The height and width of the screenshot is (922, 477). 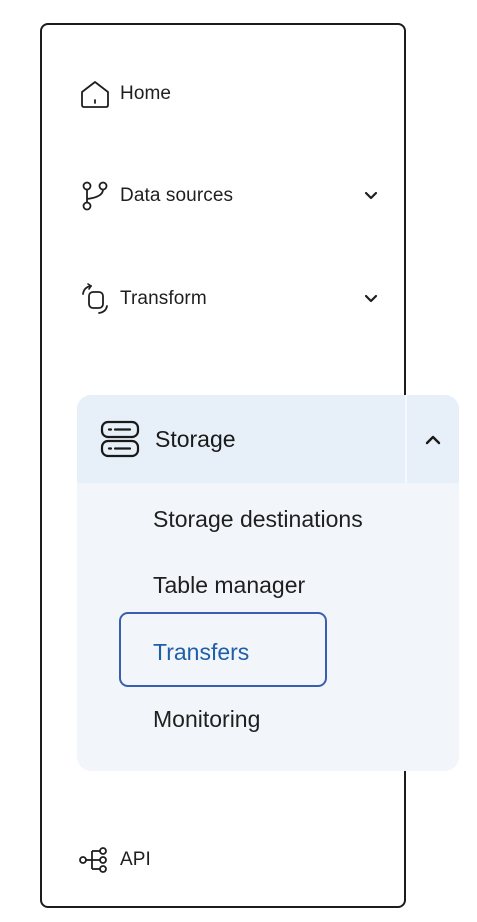 What do you see at coordinates (201, 652) in the screenshot?
I see `submenu-item-transfers: Transfers` at bounding box center [201, 652].